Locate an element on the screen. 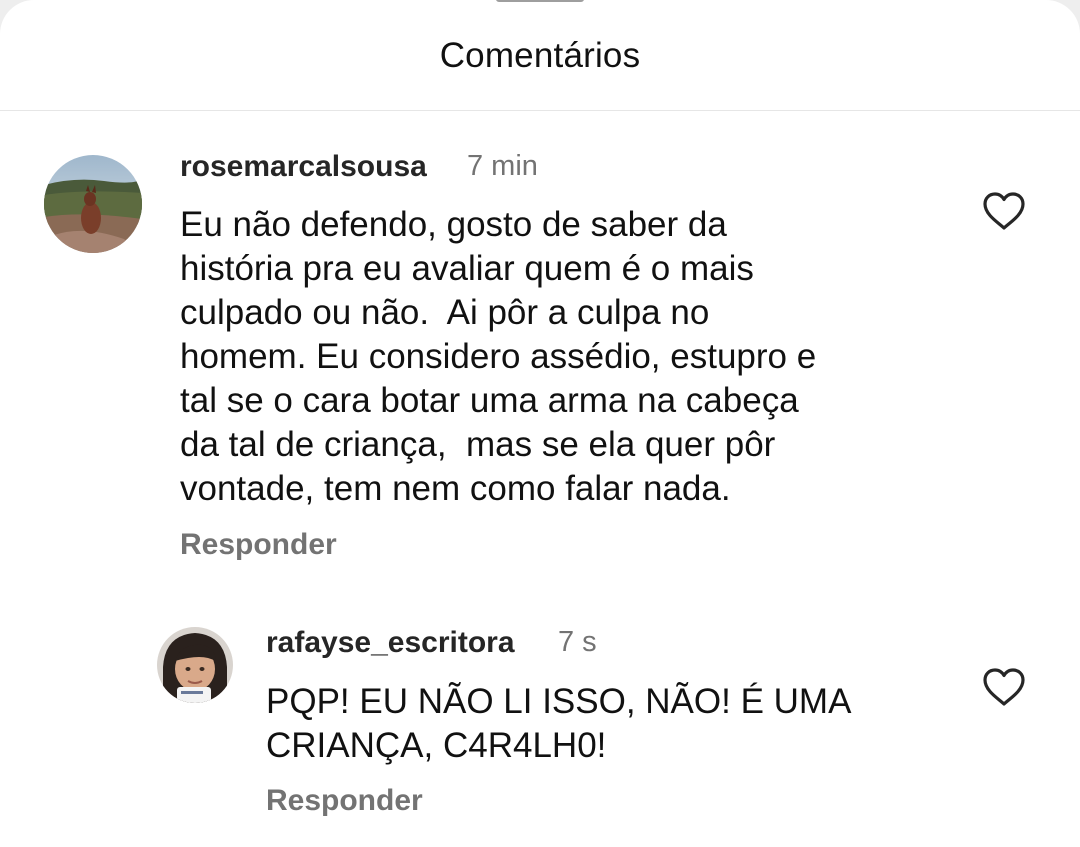 This screenshot has height=847, width=1080. comment-username: rafayse_escritora is located at coordinates (390, 643).